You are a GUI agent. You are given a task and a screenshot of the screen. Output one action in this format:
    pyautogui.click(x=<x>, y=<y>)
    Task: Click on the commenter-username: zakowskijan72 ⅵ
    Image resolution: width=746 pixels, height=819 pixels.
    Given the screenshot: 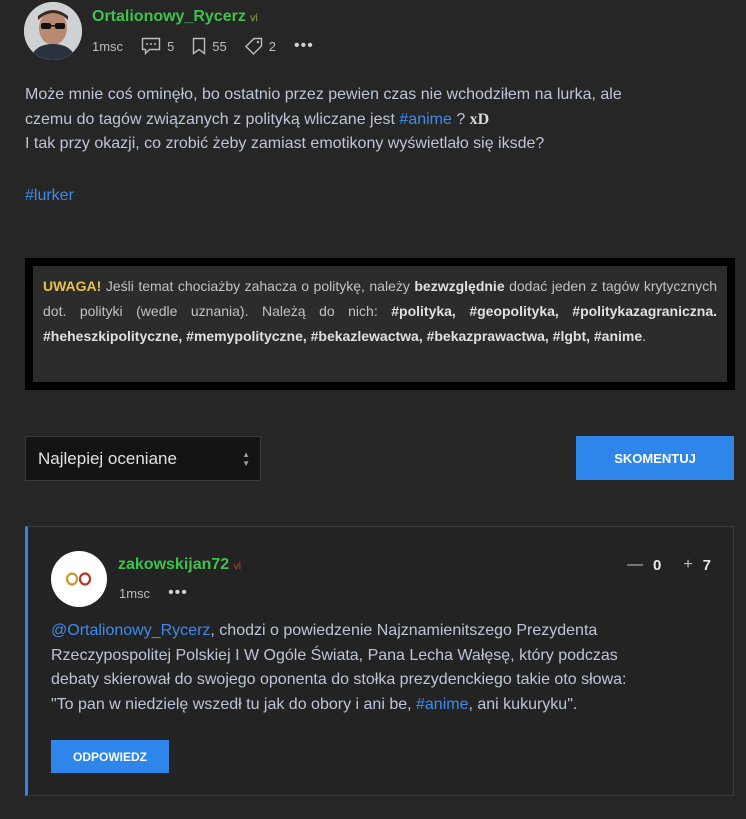 What is the action you would take?
    pyautogui.click(x=179, y=565)
    